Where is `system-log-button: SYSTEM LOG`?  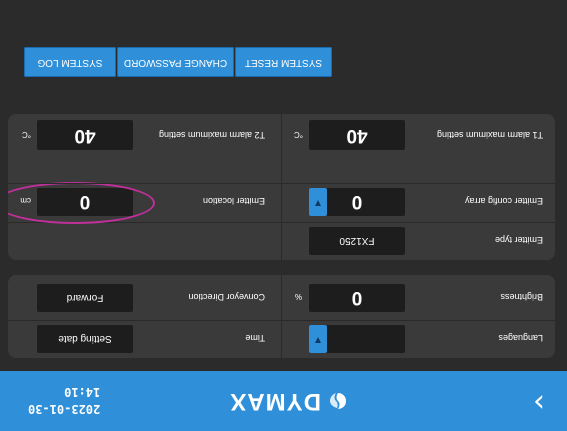 system-log-button: SYSTEM LOG is located at coordinates (70, 62).